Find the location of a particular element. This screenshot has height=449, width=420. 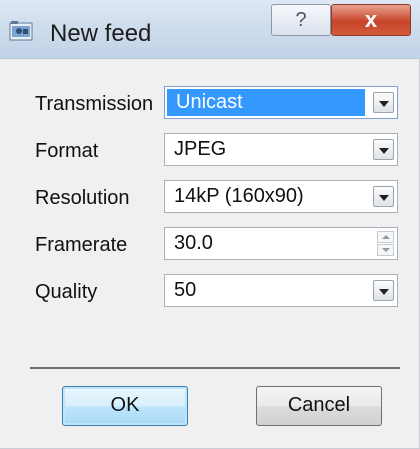

format-value: JPEG is located at coordinates (200, 149).